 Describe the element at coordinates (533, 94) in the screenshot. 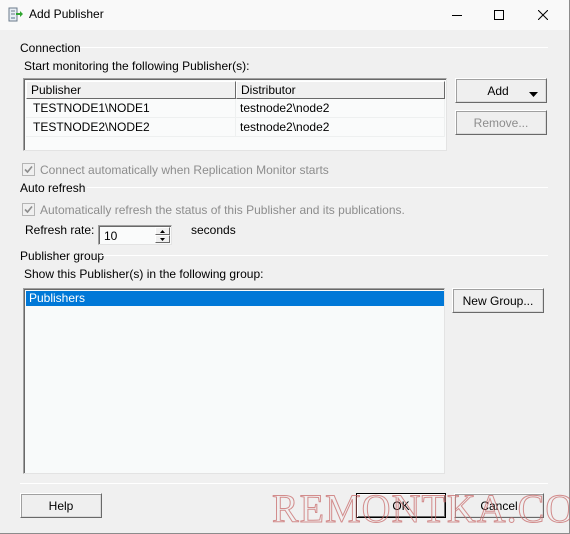

I see `dropdown-arrow-icon` at that location.